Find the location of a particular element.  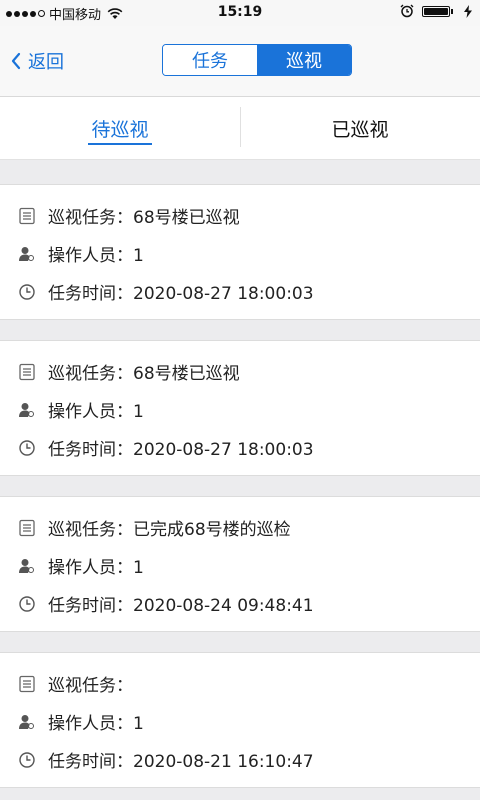

tab-pending-label: 待巡视 is located at coordinates (120, 129).